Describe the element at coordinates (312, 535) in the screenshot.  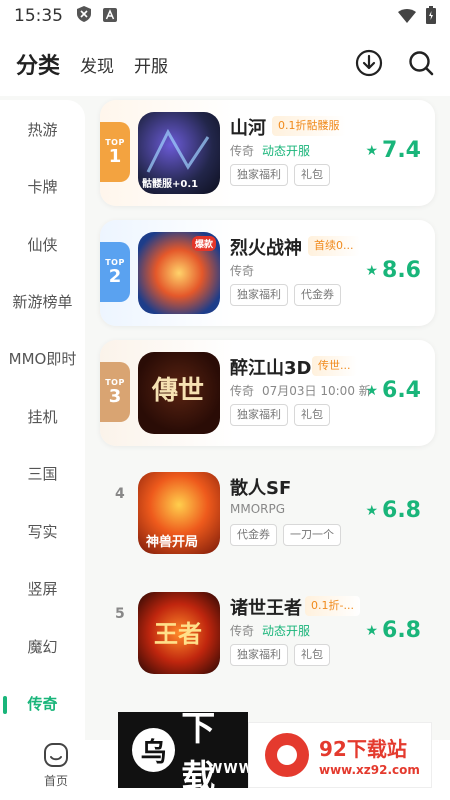
I see `tag: 一刀一个` at that location.